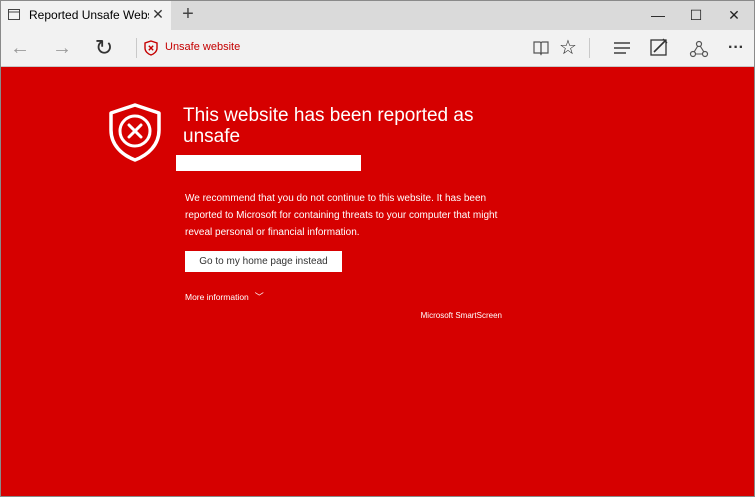 The image size is (755, 497). I want to click on reading-view-icon, so click(541, 48).